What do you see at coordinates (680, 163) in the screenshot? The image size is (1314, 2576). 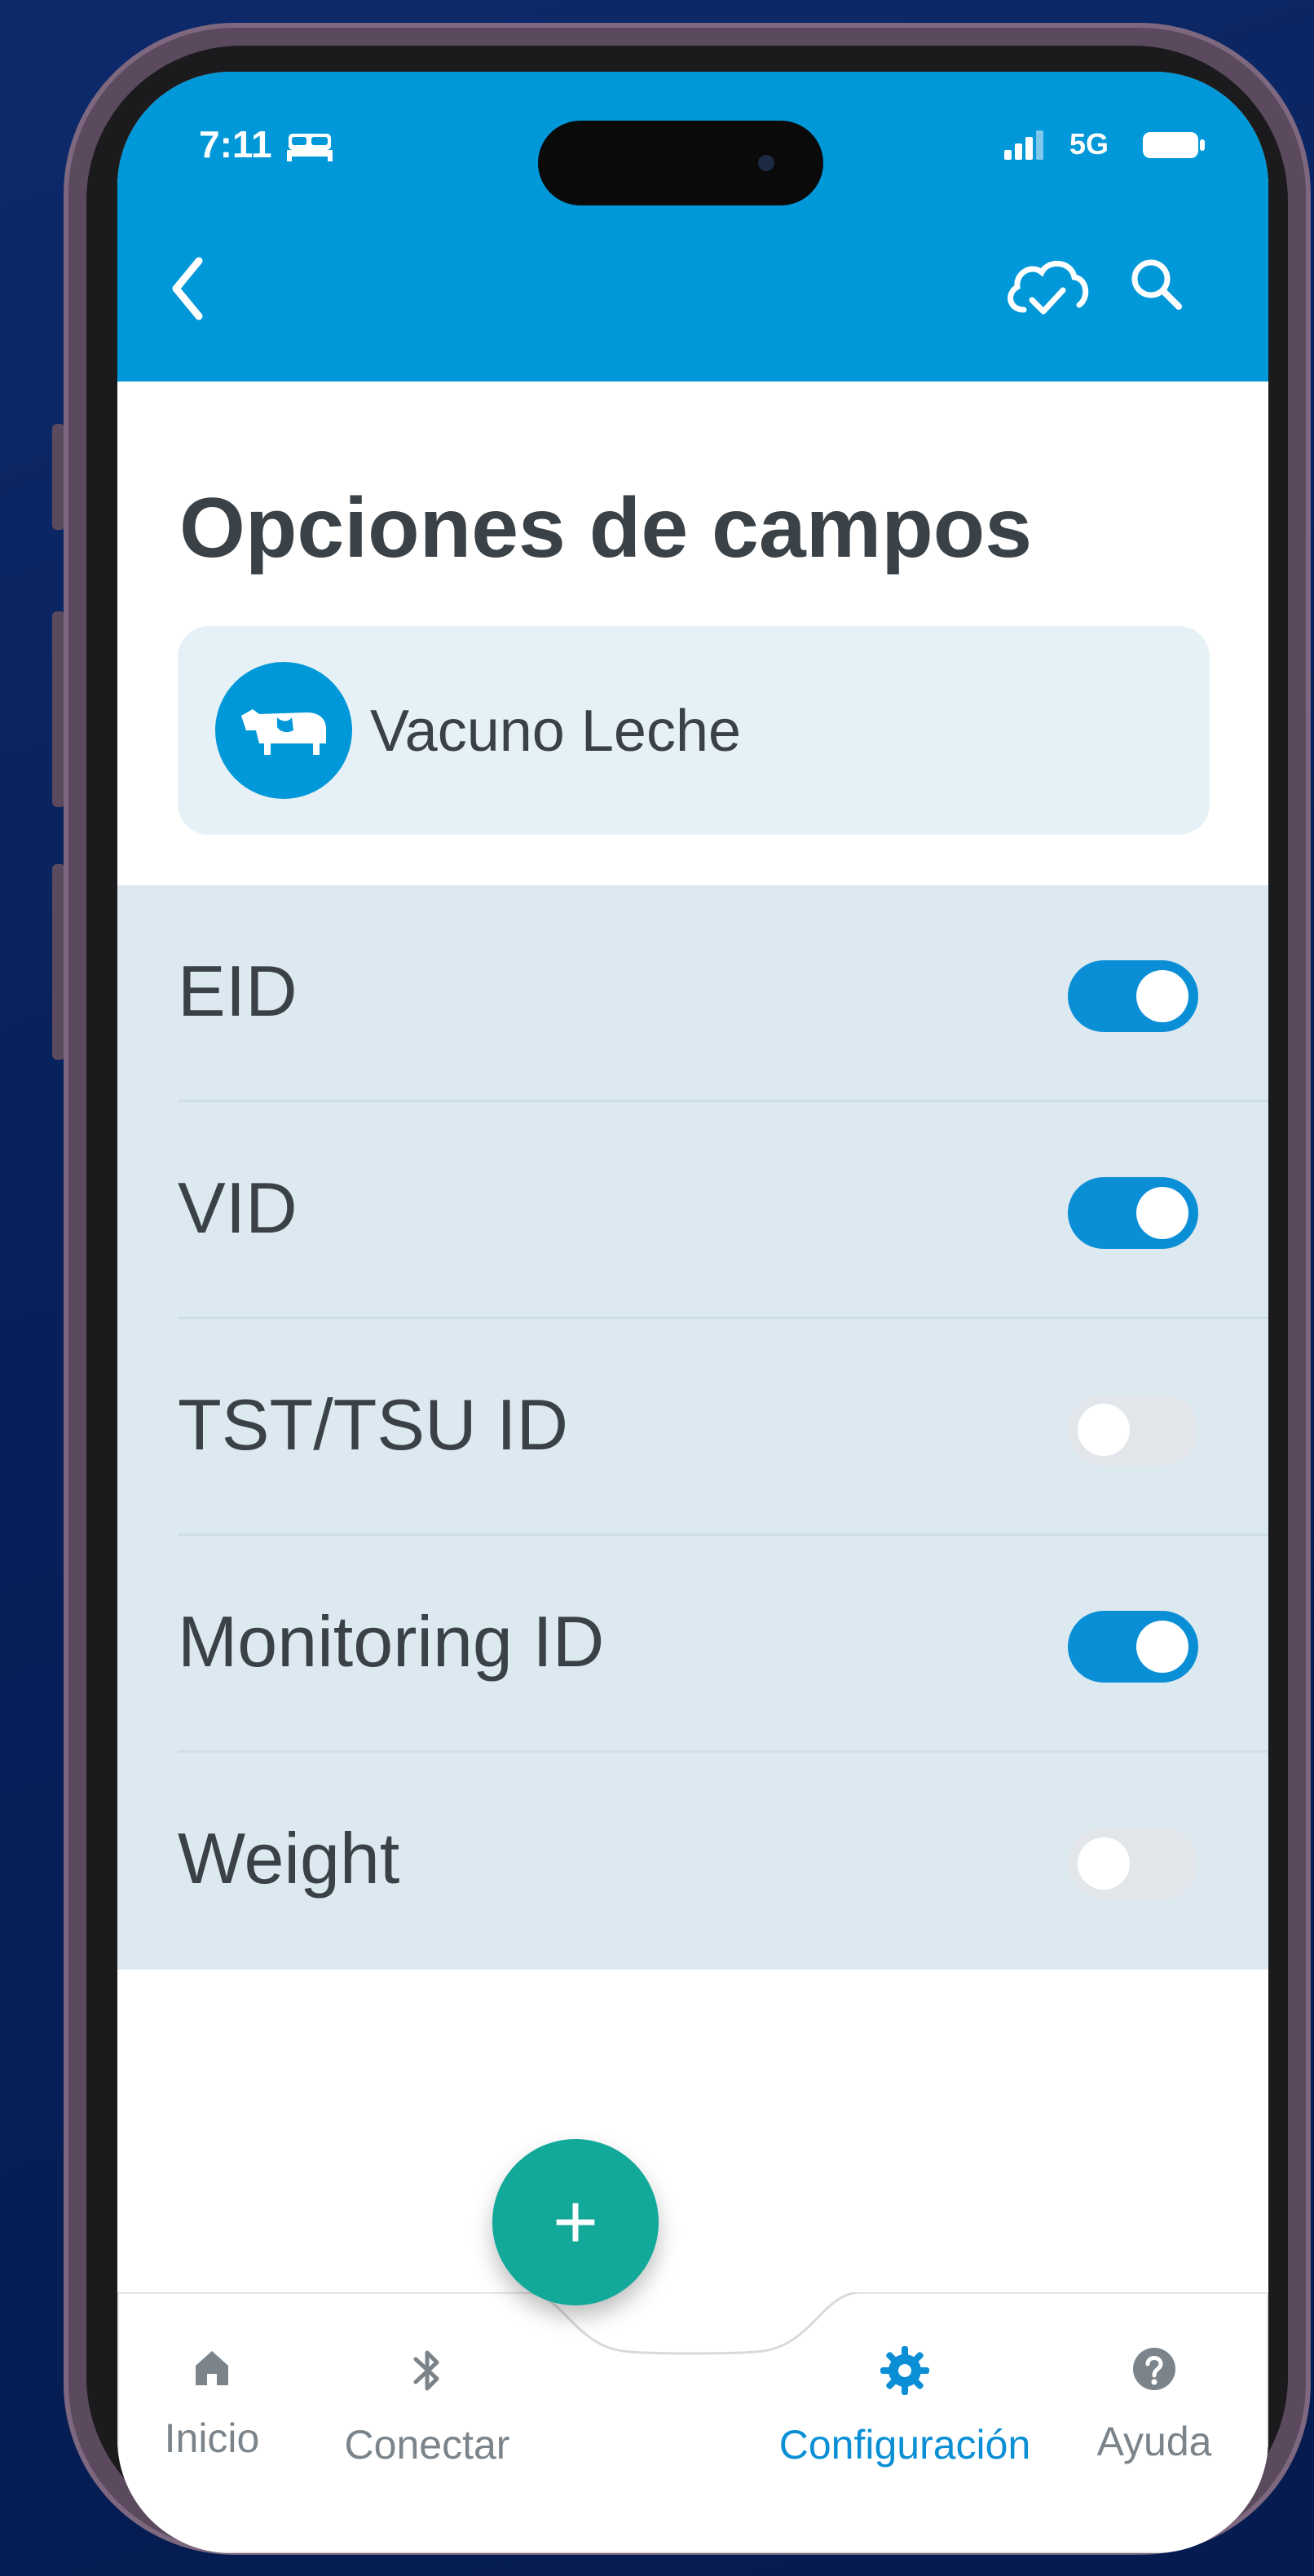 I see `dynamic-island` at bounding box center [680, 163].